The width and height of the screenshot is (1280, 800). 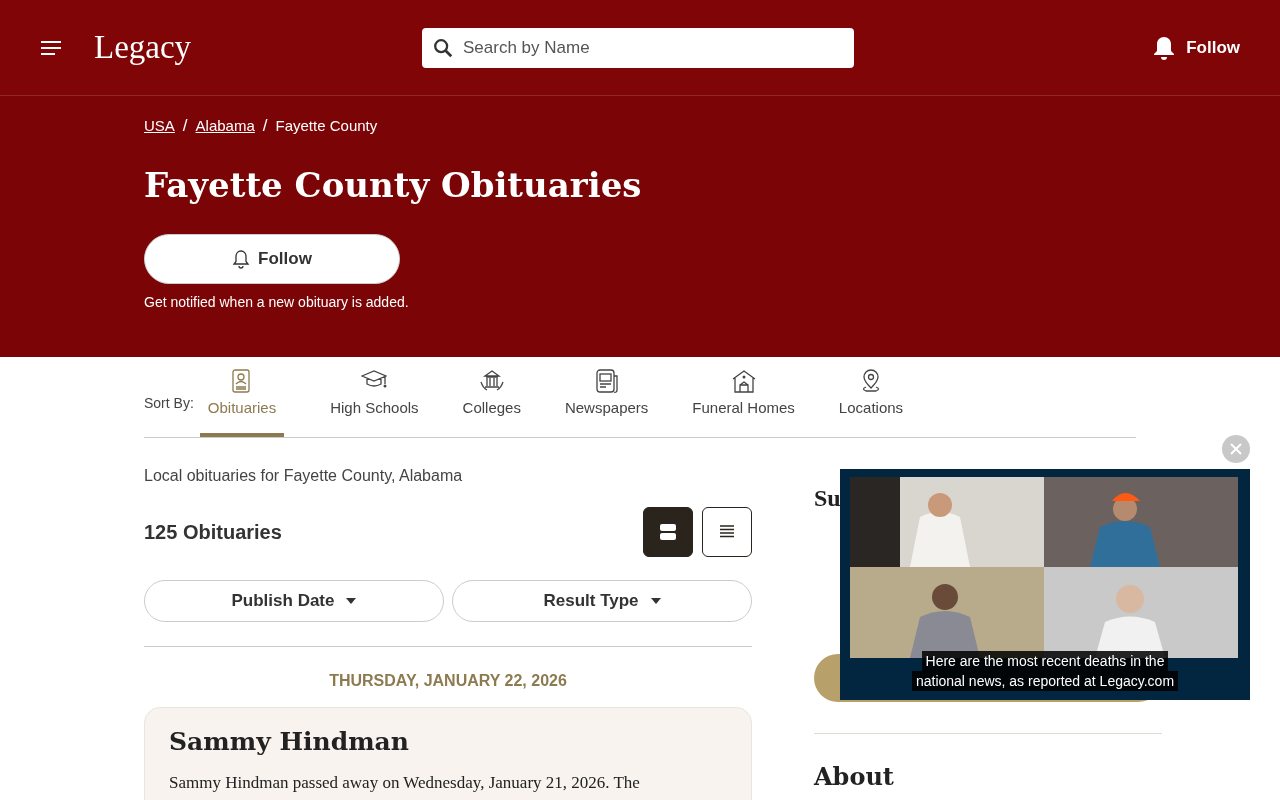 What do you see at coordinates (213, 532) in the screenshot?
I see `results-count: 125 Obituaries` at bounding box center [213, 532].